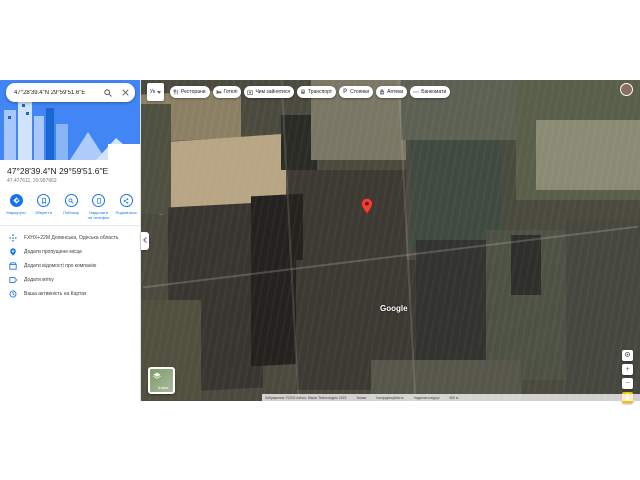 This screenshot has height=480, width=640. I want to click on layers-button: Шари, so click(161, 380).